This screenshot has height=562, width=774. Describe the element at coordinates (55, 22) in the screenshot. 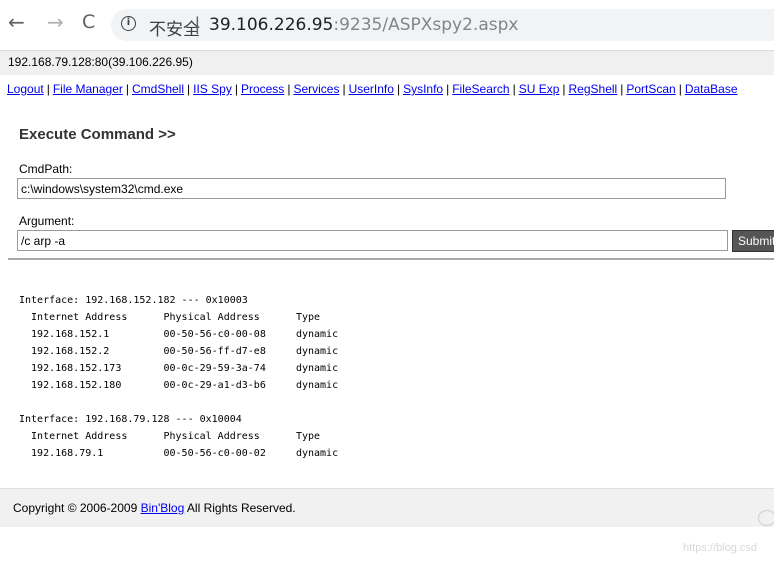

I see `forward-arrow-icon: →` at that location.